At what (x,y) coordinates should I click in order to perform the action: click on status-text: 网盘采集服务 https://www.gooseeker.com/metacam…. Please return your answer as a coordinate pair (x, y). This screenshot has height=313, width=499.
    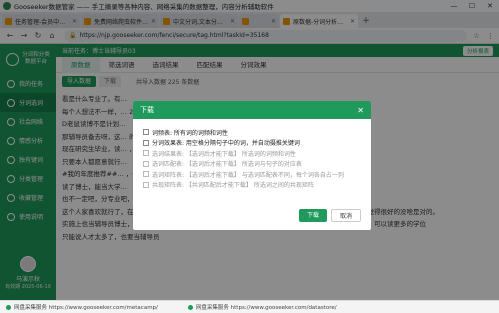
    Looking at the image, I should click on (86, 308).